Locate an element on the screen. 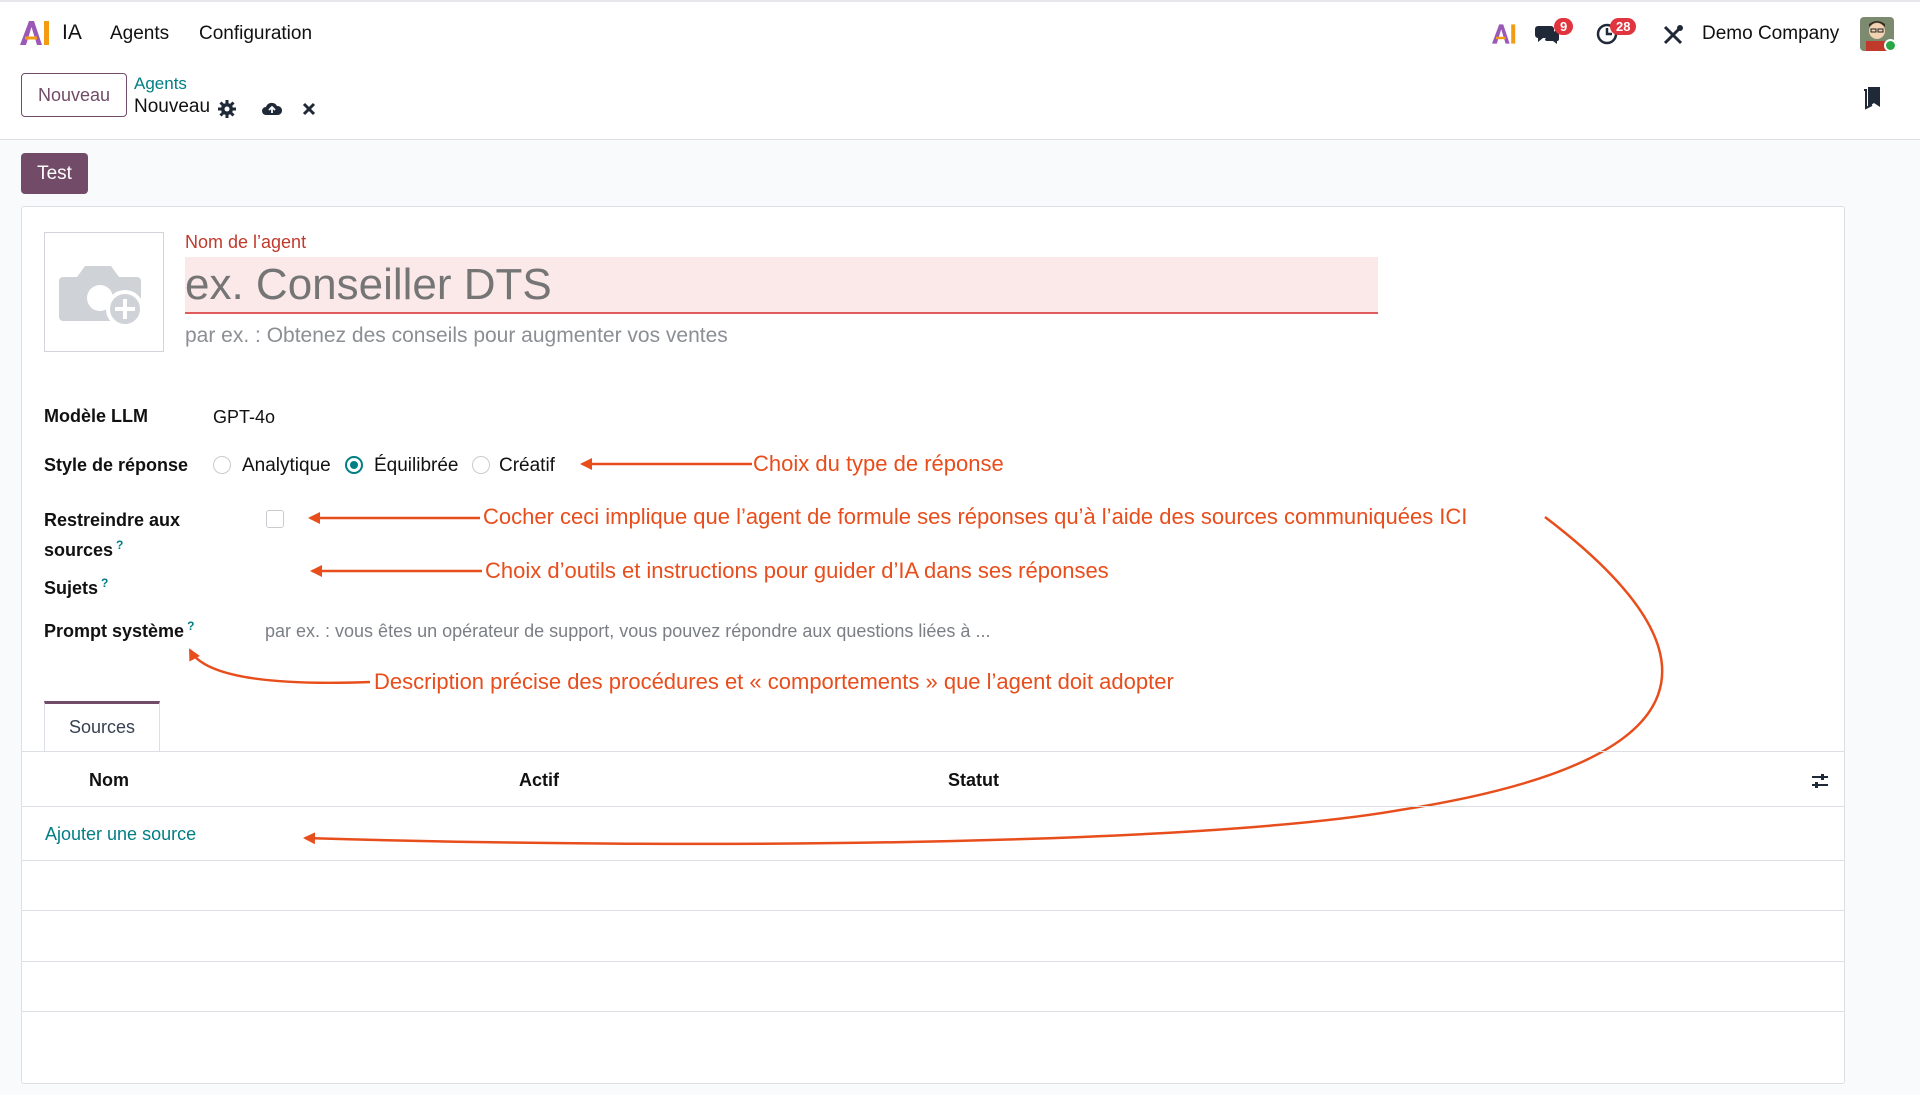  tab-divider is located at coordinates (933, 751).